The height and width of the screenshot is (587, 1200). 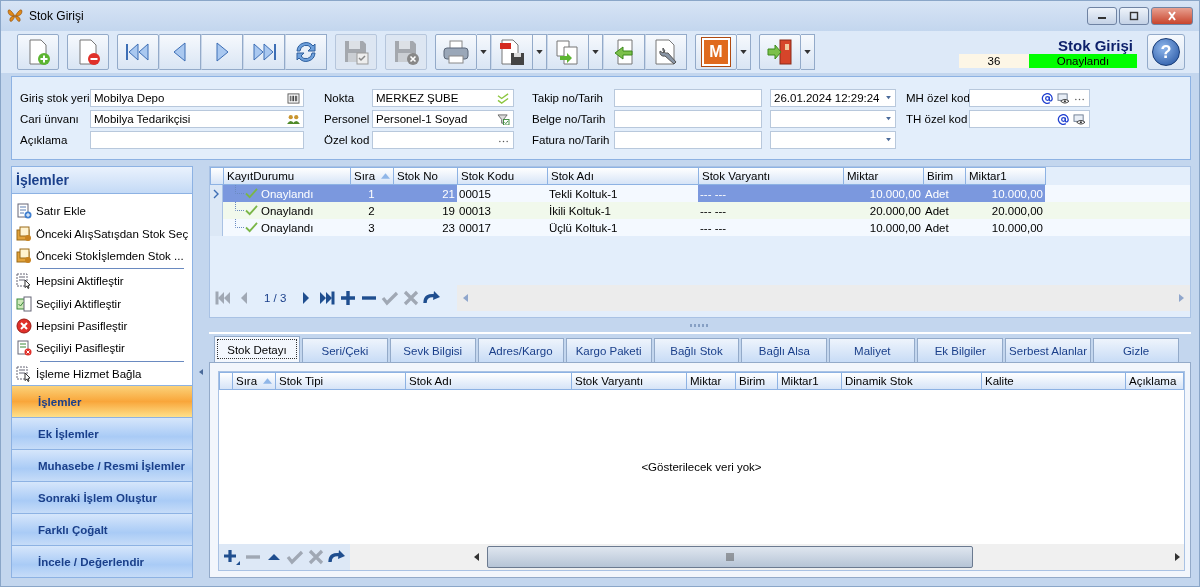 I want to click on input-field: Mobilya Depo, so click(x=197, y=98).